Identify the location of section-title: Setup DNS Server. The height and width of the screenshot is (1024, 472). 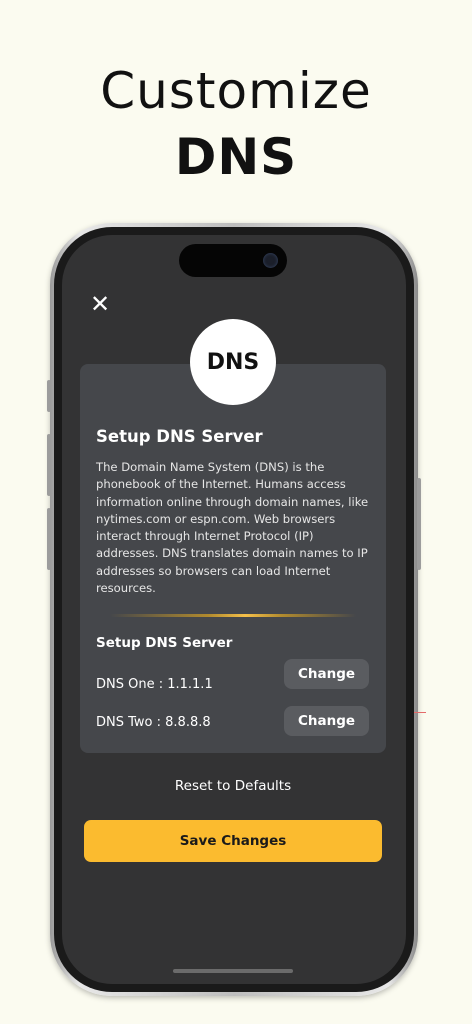
(164, 643).